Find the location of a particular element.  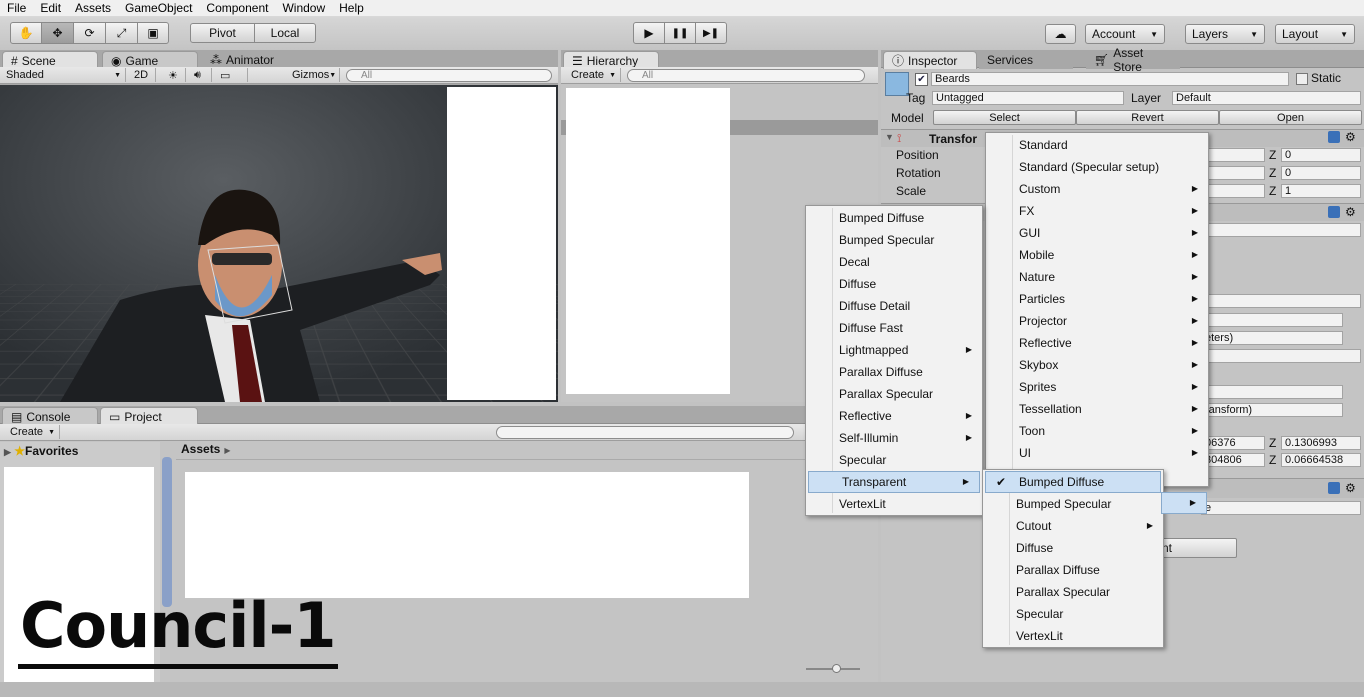

assets-breadcrumb-label: Assets is located at coordinates (200, 449).